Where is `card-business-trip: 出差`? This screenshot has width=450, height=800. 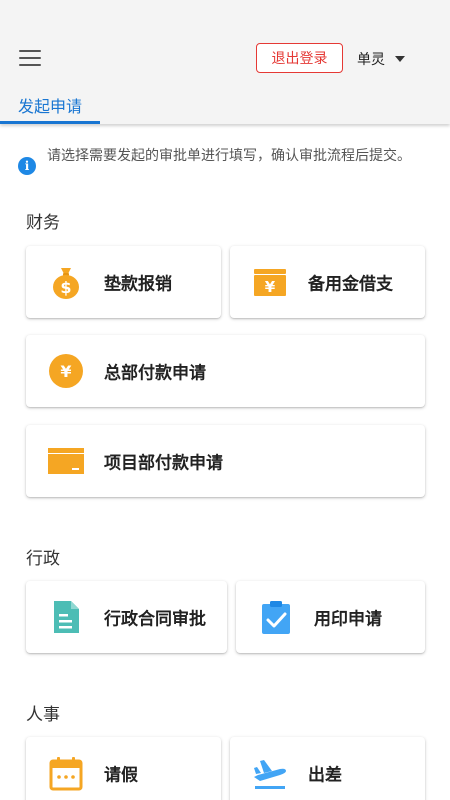 card-business-trip: 出差 is located at coordinates (327, 768).